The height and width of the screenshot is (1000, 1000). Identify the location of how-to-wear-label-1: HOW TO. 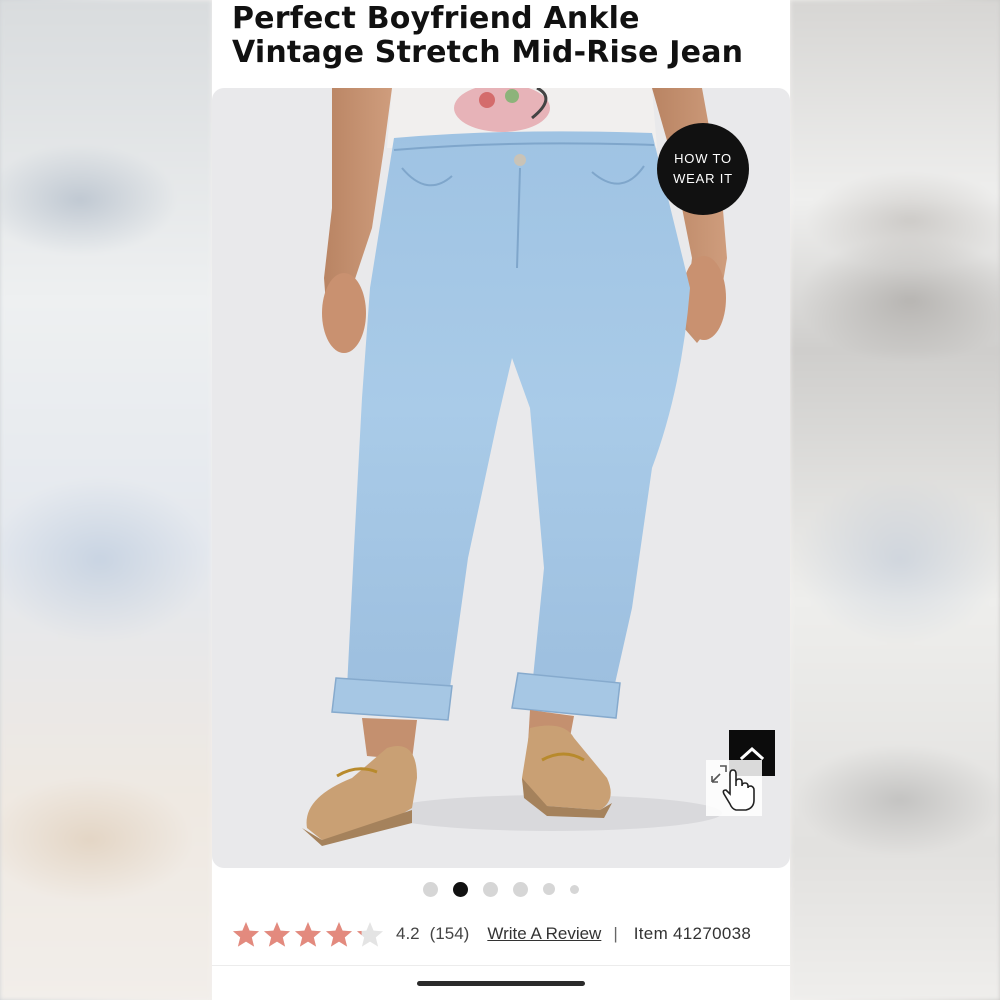
(703, 158).